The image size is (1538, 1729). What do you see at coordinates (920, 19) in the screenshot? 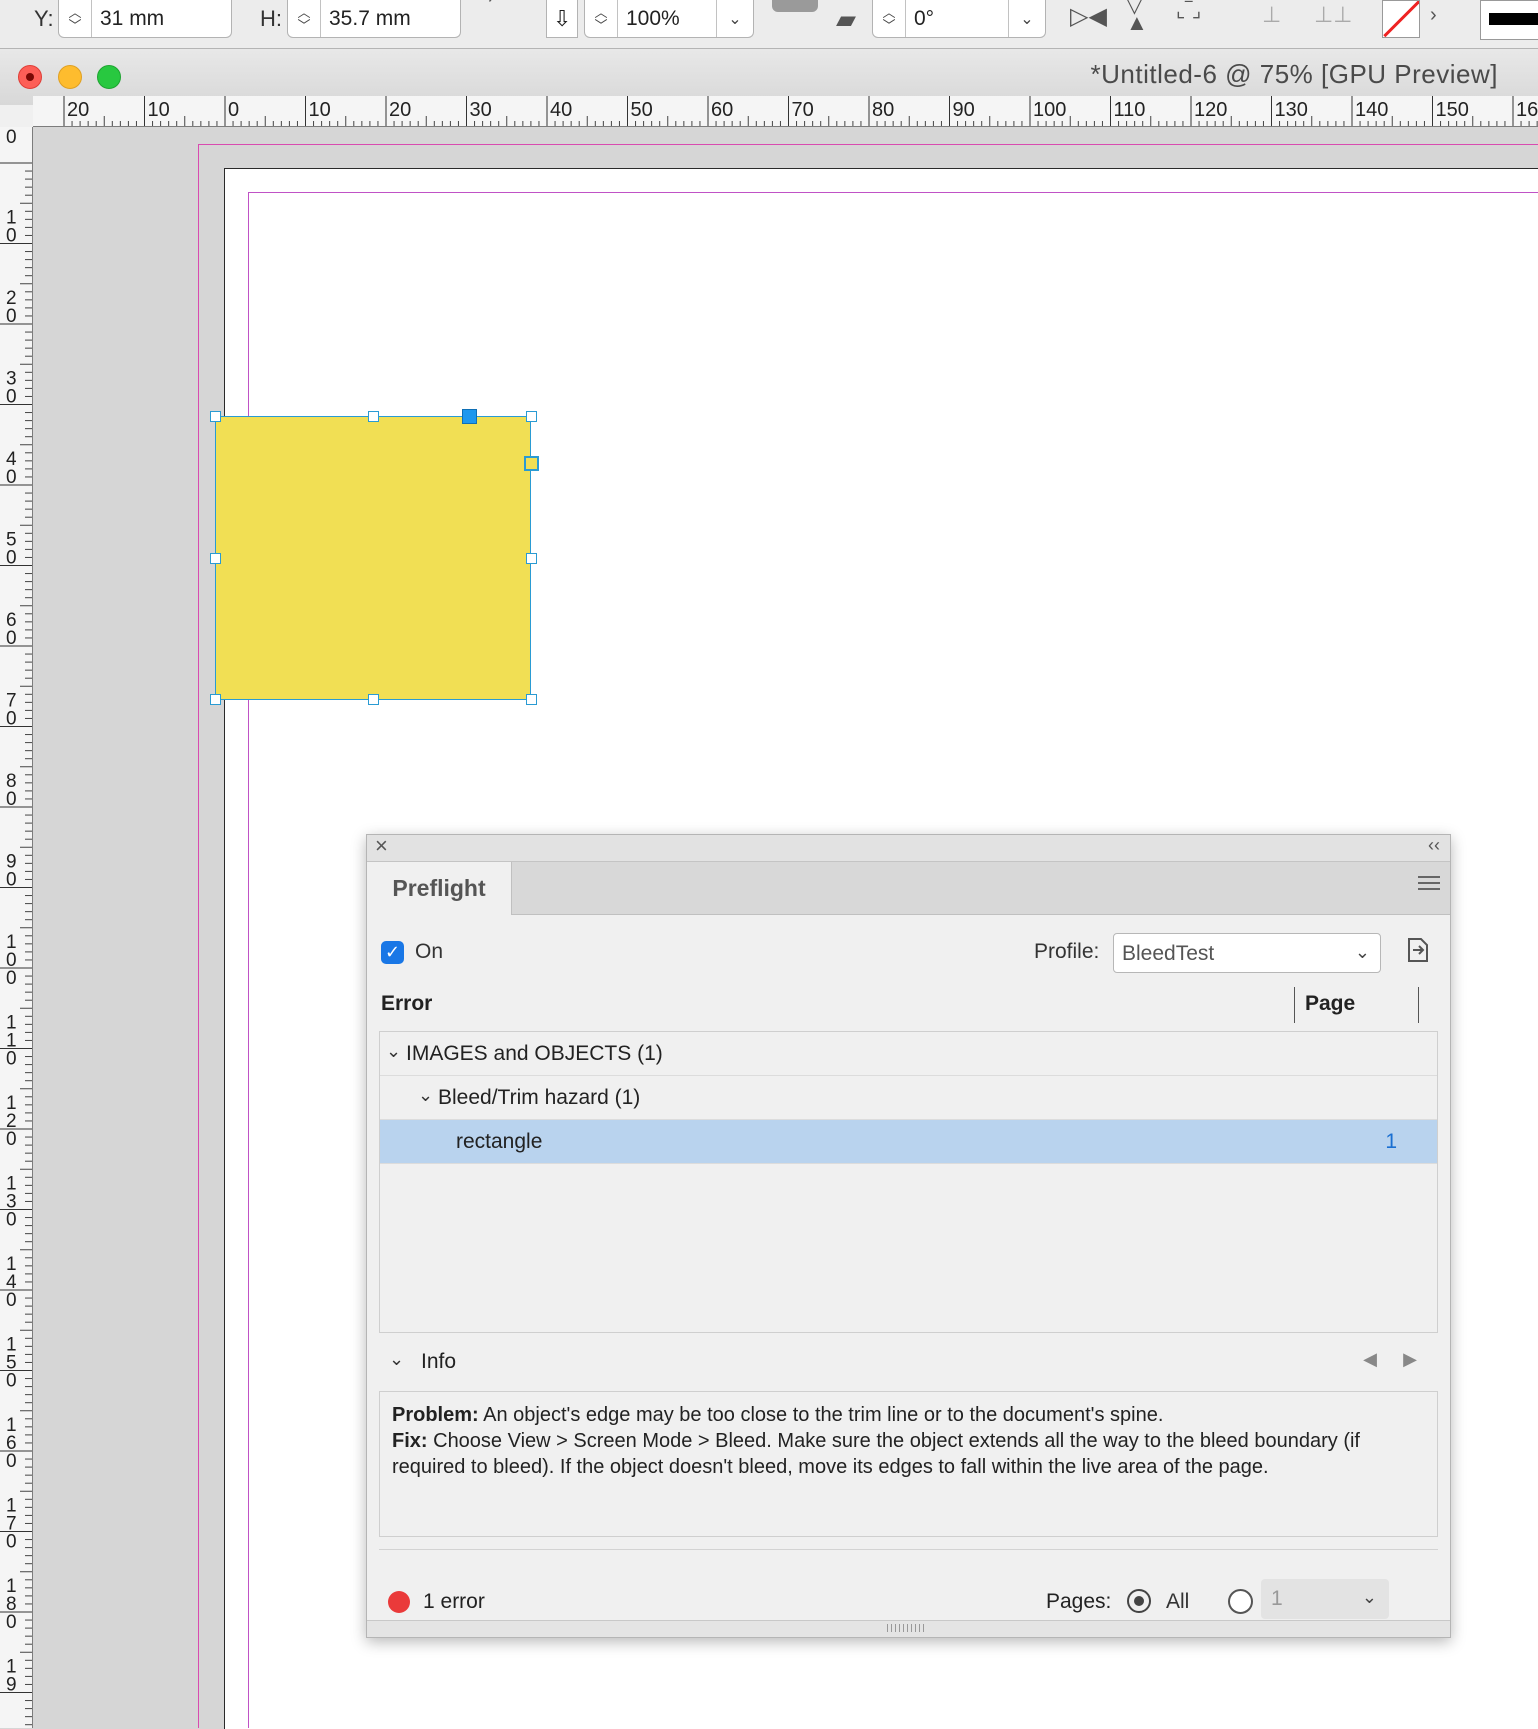
I see `angle-value: 0°` at bounding box center [920, 19].